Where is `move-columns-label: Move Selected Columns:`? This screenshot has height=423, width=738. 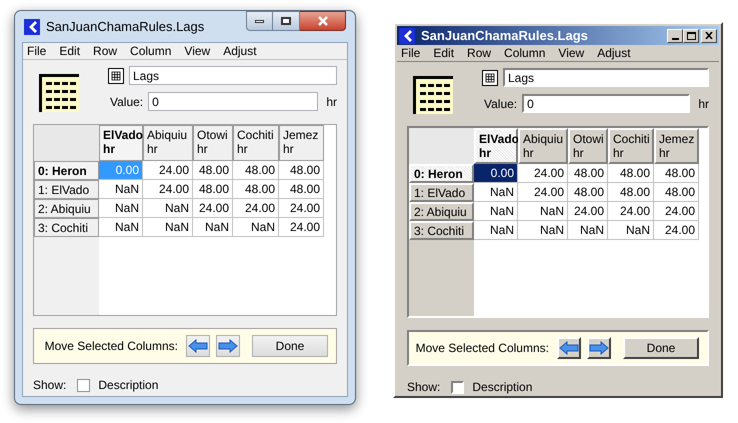 move-columns-label: Move Selected Columns: is located at coordinates (482, 348).